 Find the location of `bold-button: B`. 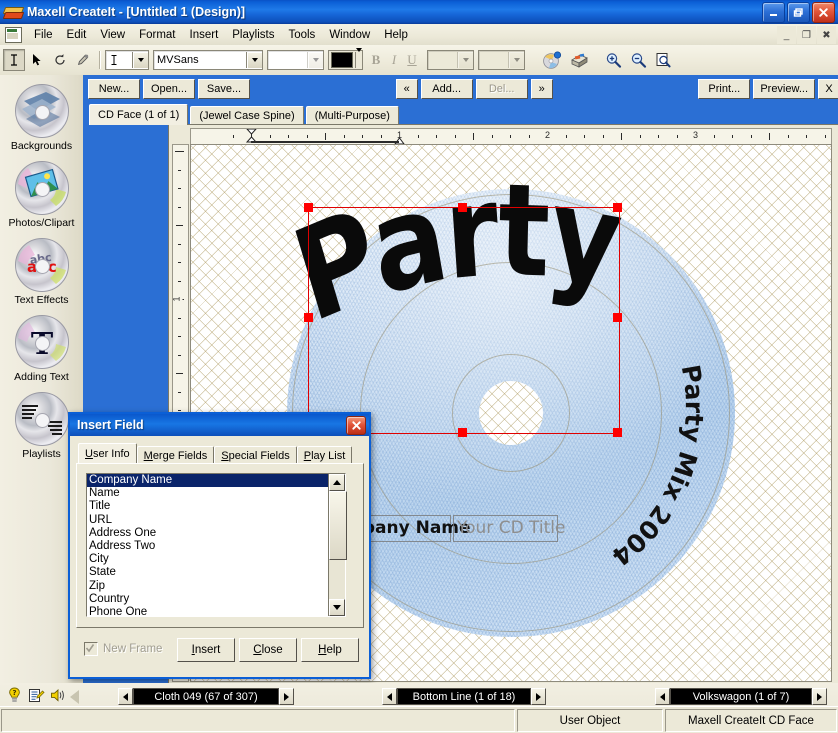

bold-button: B is located at coordinates (376, 60).